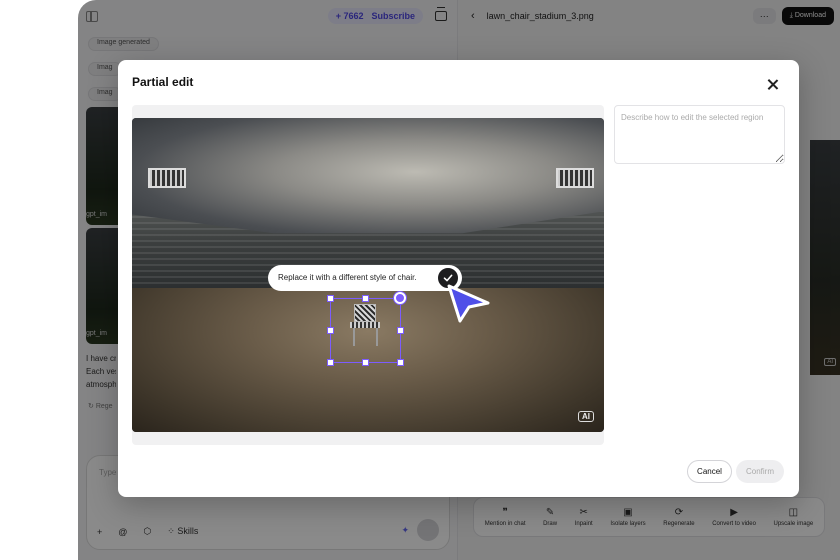 The image size is (840, 560). I want to click on image-sky, so click(368, 178).